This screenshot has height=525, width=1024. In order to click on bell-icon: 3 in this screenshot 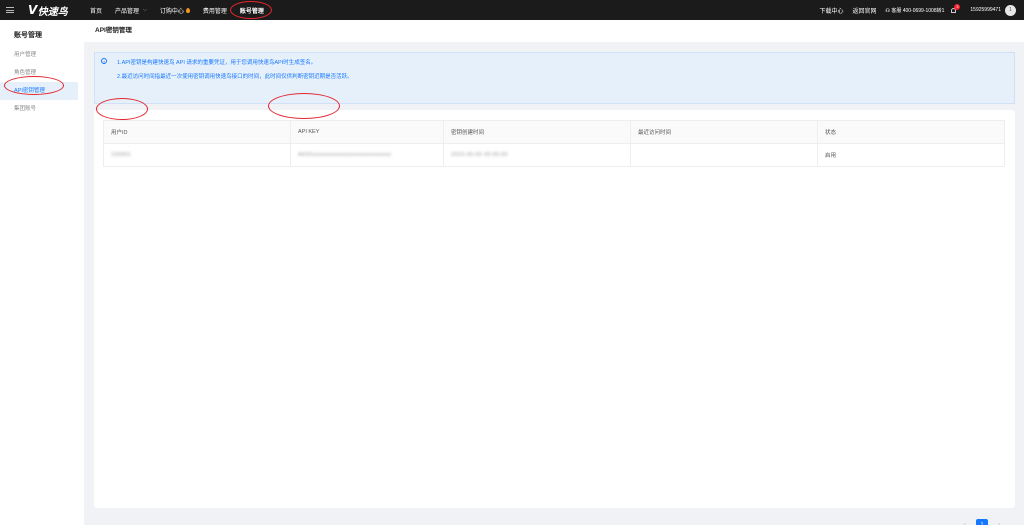, I will do `click(955, 9)`.